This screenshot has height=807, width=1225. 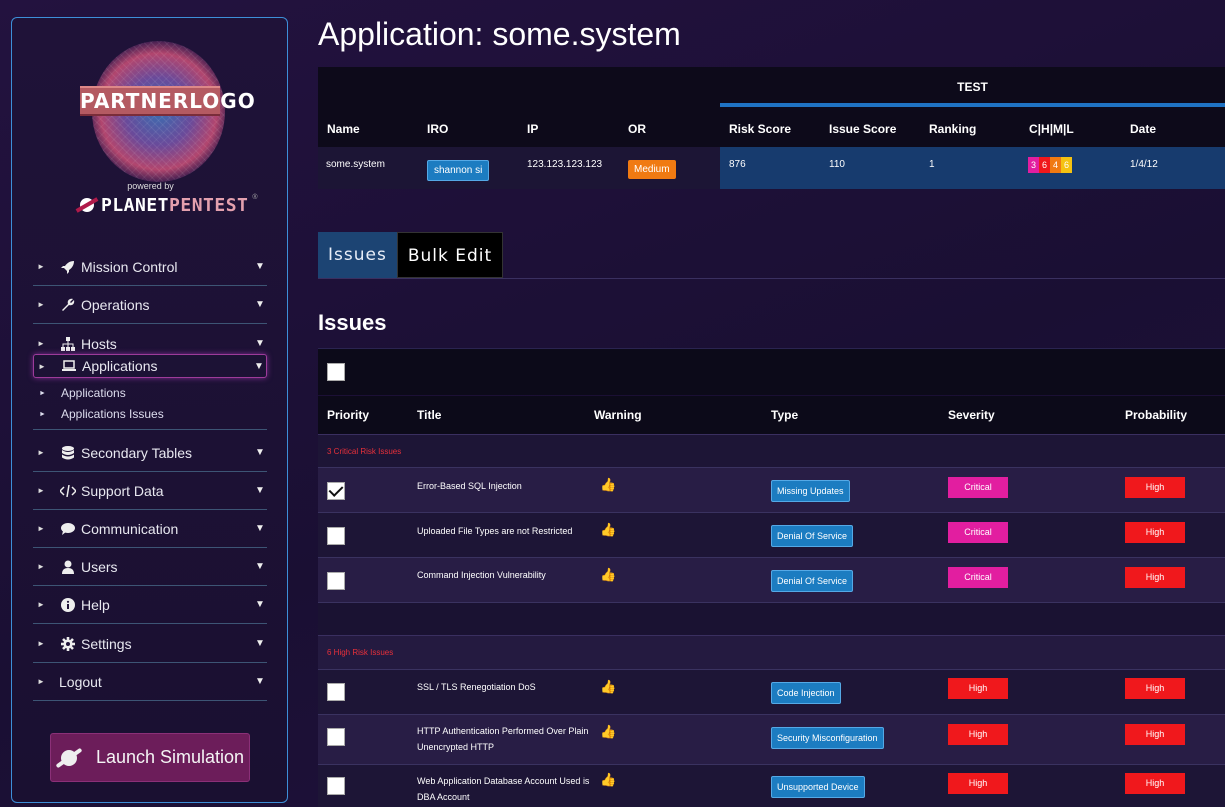 I want to click on nav-item-operations: ► Operations ▼, so click(x=150, y=305).